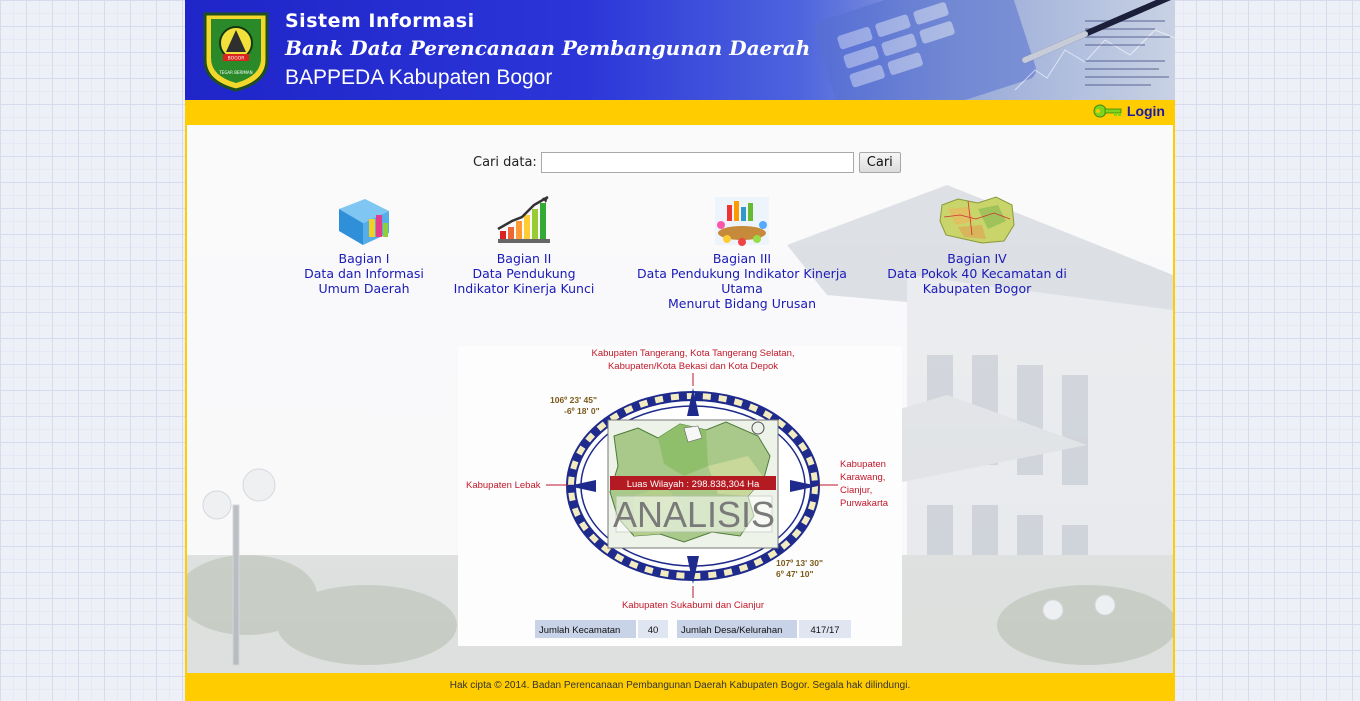  I want to click on search-input, so click(697, 162).